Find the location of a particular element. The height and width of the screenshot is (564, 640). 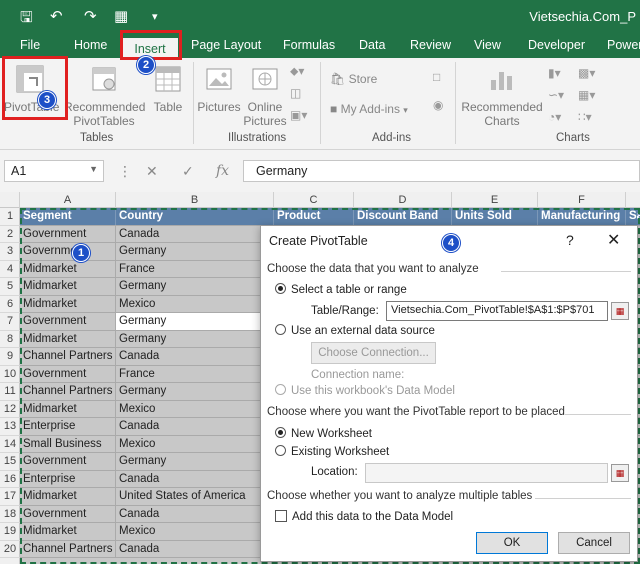

tab-formulas: Formulas is located at coordinates (309, 45).